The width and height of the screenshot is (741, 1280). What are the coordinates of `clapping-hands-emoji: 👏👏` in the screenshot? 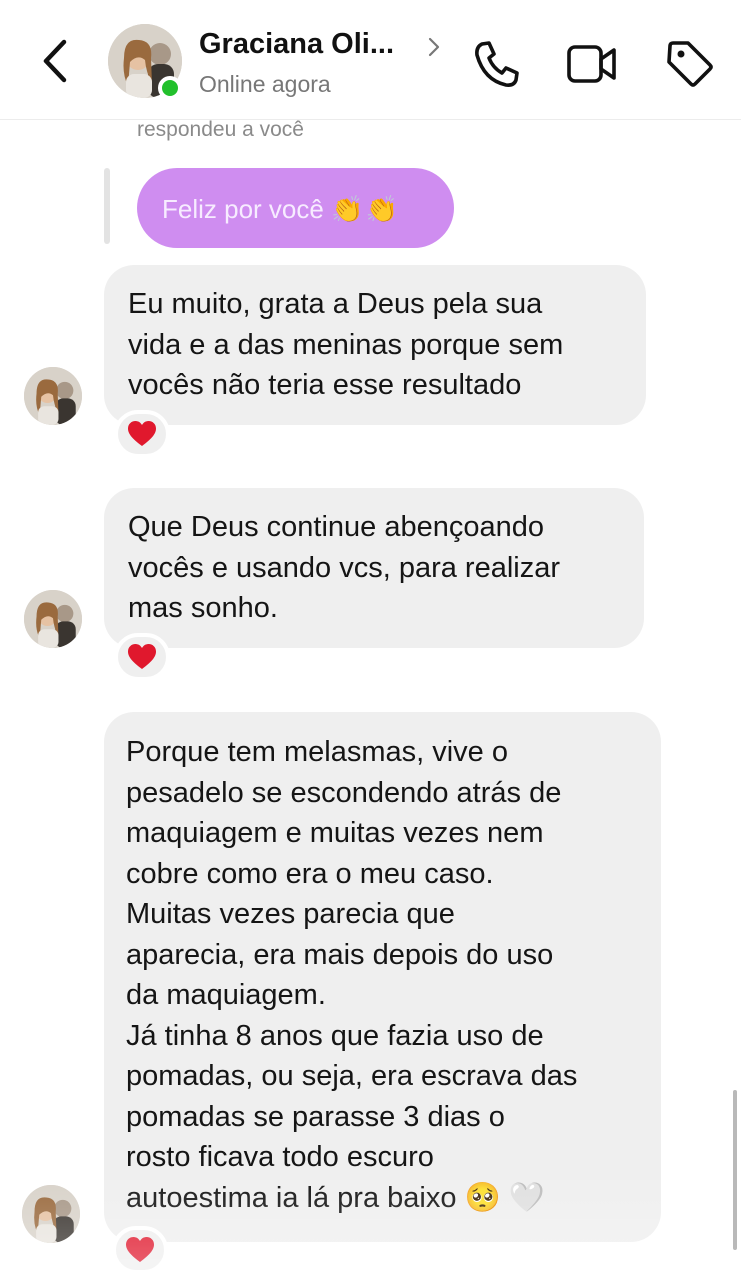 It's located at (365, 209).